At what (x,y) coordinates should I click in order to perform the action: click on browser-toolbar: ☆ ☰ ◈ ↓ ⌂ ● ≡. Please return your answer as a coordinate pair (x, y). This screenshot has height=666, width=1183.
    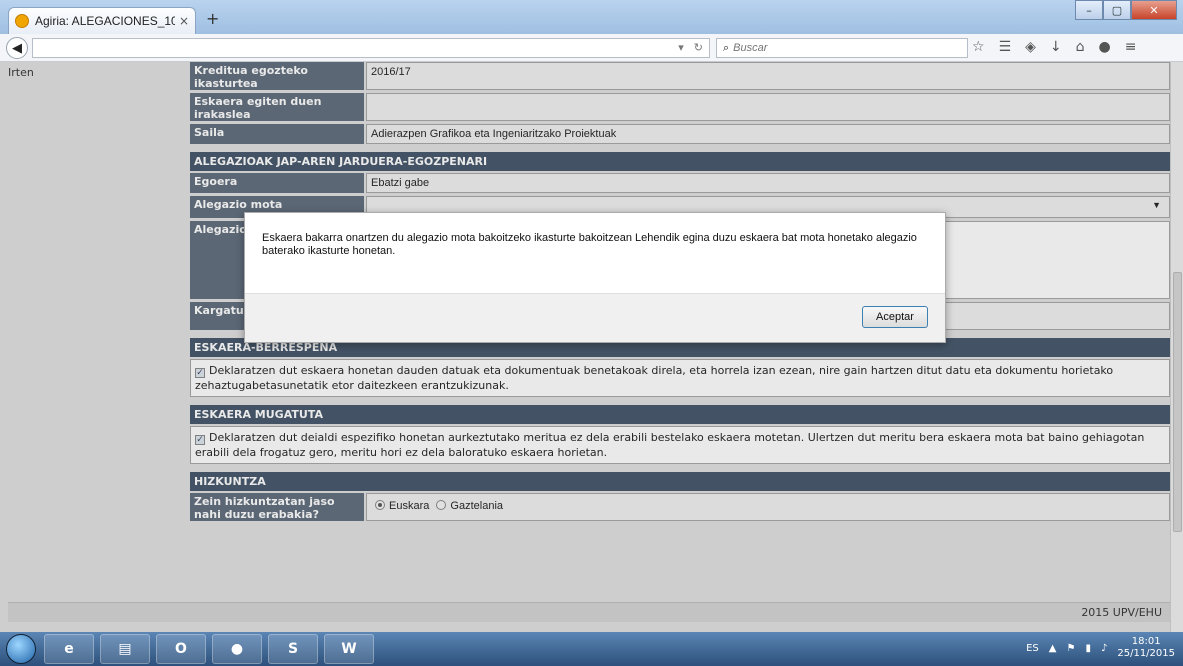
    Looking at the image, I should click on (1054, 47).